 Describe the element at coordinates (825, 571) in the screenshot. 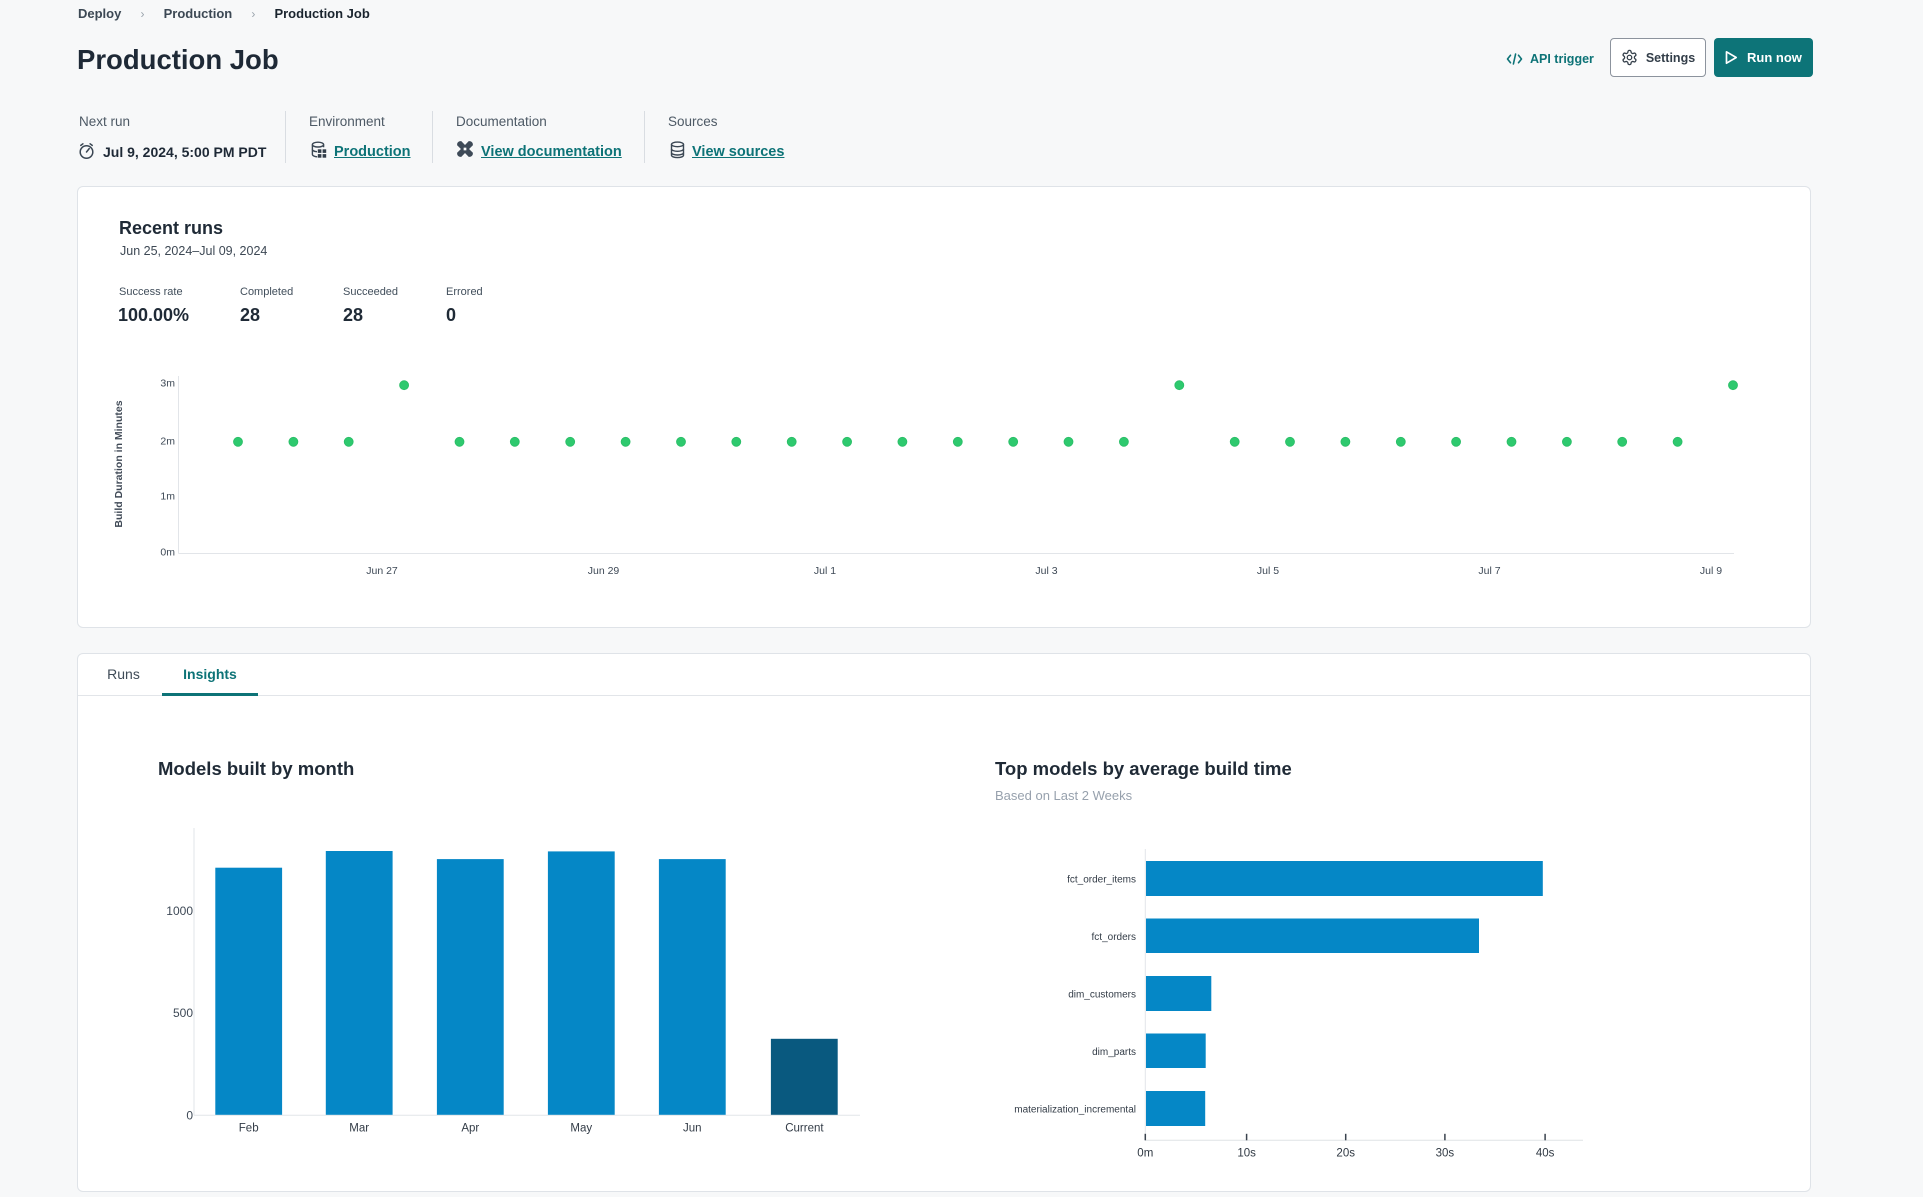

I see `svg-text: Jul 1` at that location.